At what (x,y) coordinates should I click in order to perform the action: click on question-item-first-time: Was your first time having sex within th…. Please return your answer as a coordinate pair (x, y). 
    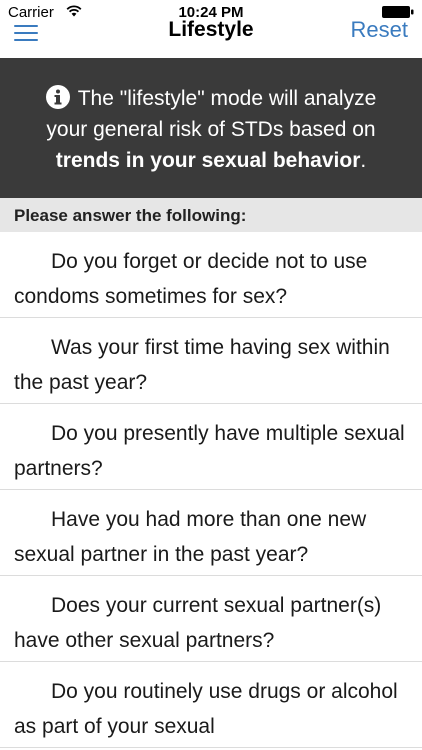
    Looking at the image, I should click on (211, 361).